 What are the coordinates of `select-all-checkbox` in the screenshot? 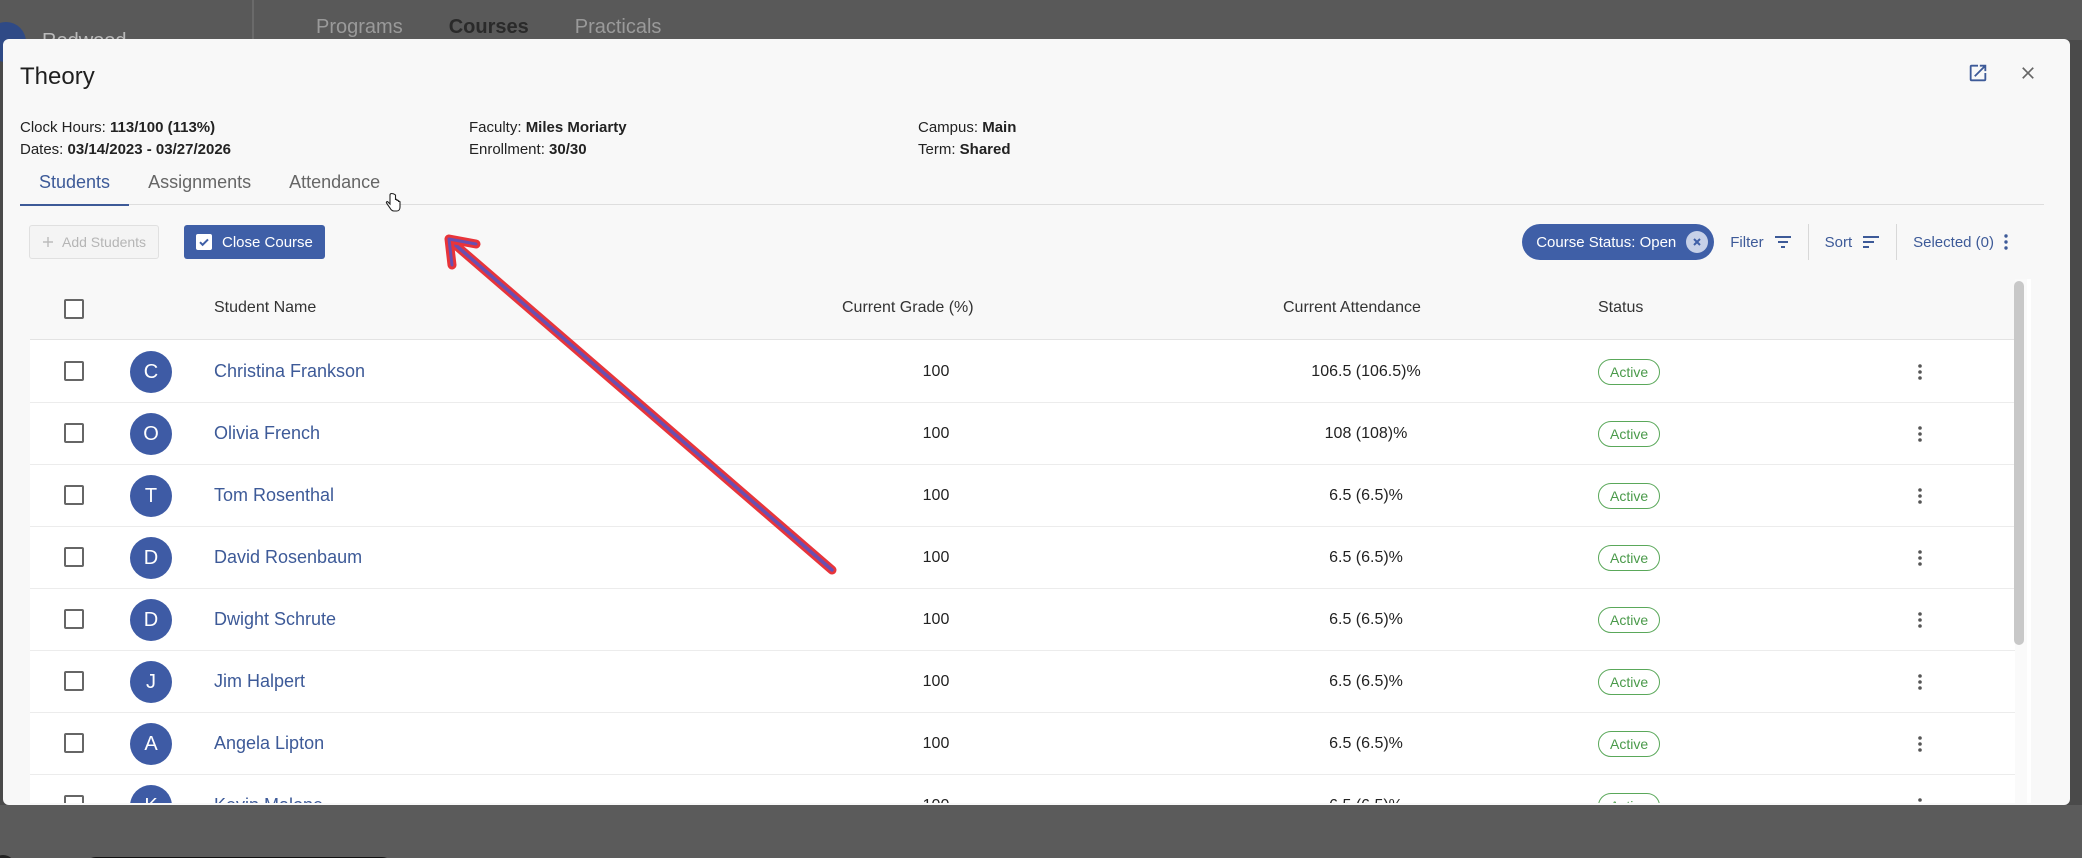 It's located at (74, 309).